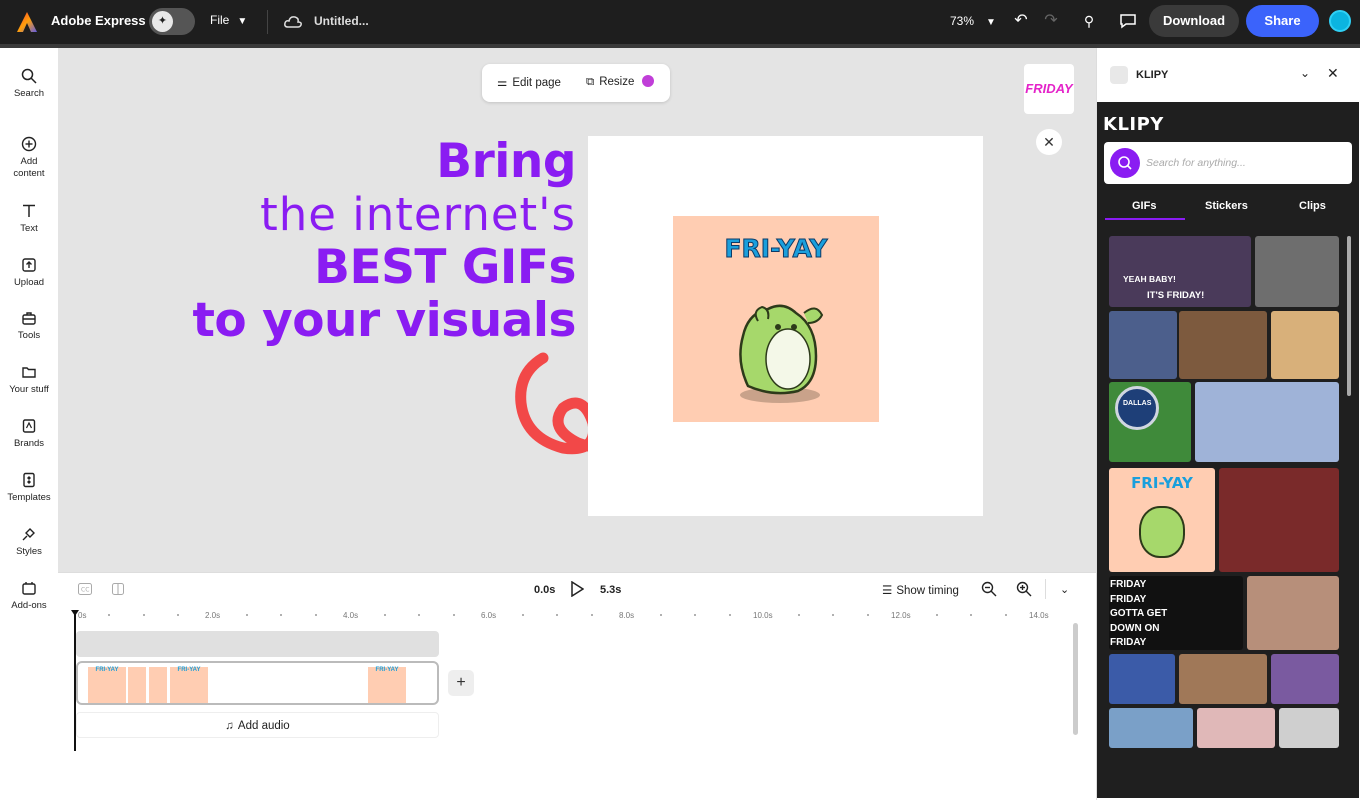 The image size is (1360, 800). I want to click on avatar, so click(1340, 21).